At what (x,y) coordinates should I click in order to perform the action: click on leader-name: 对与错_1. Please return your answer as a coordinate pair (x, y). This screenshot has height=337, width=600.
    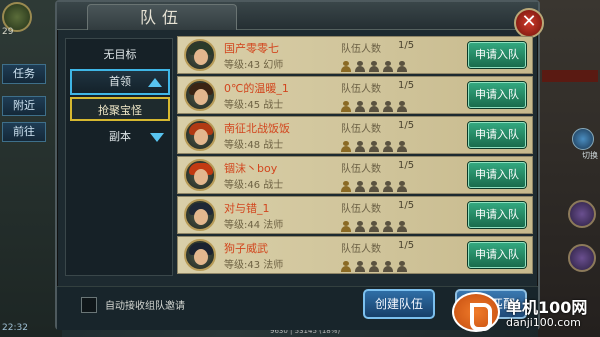
    Looking at the image, I should click on (247, 208).